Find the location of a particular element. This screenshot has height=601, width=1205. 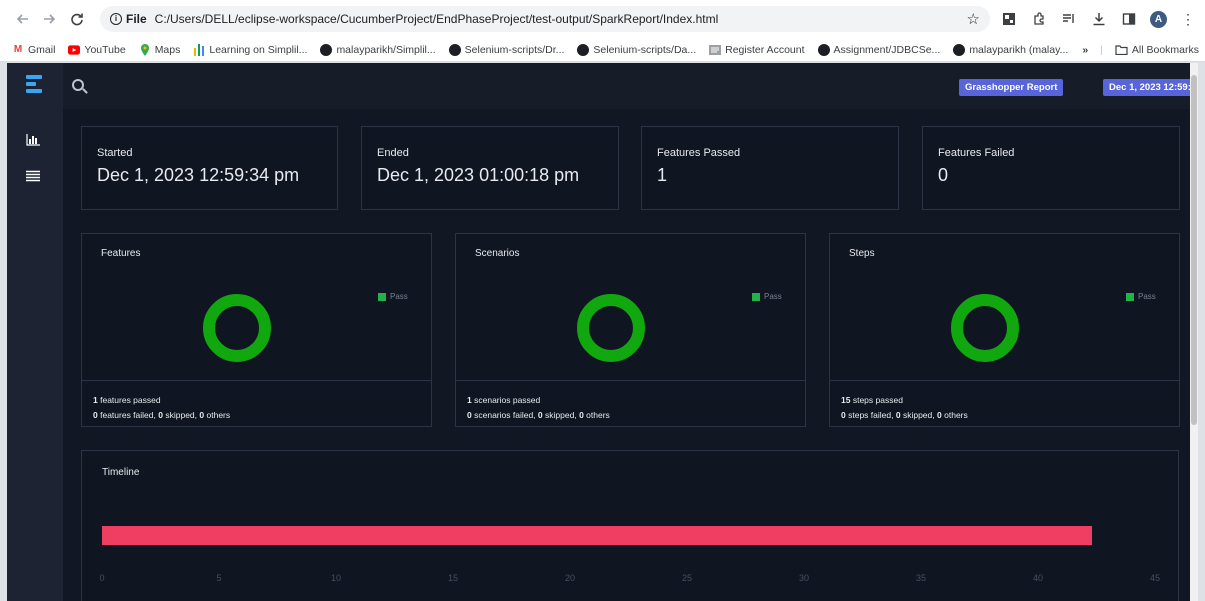

site-info: i File is located at coordinates (128, 19).